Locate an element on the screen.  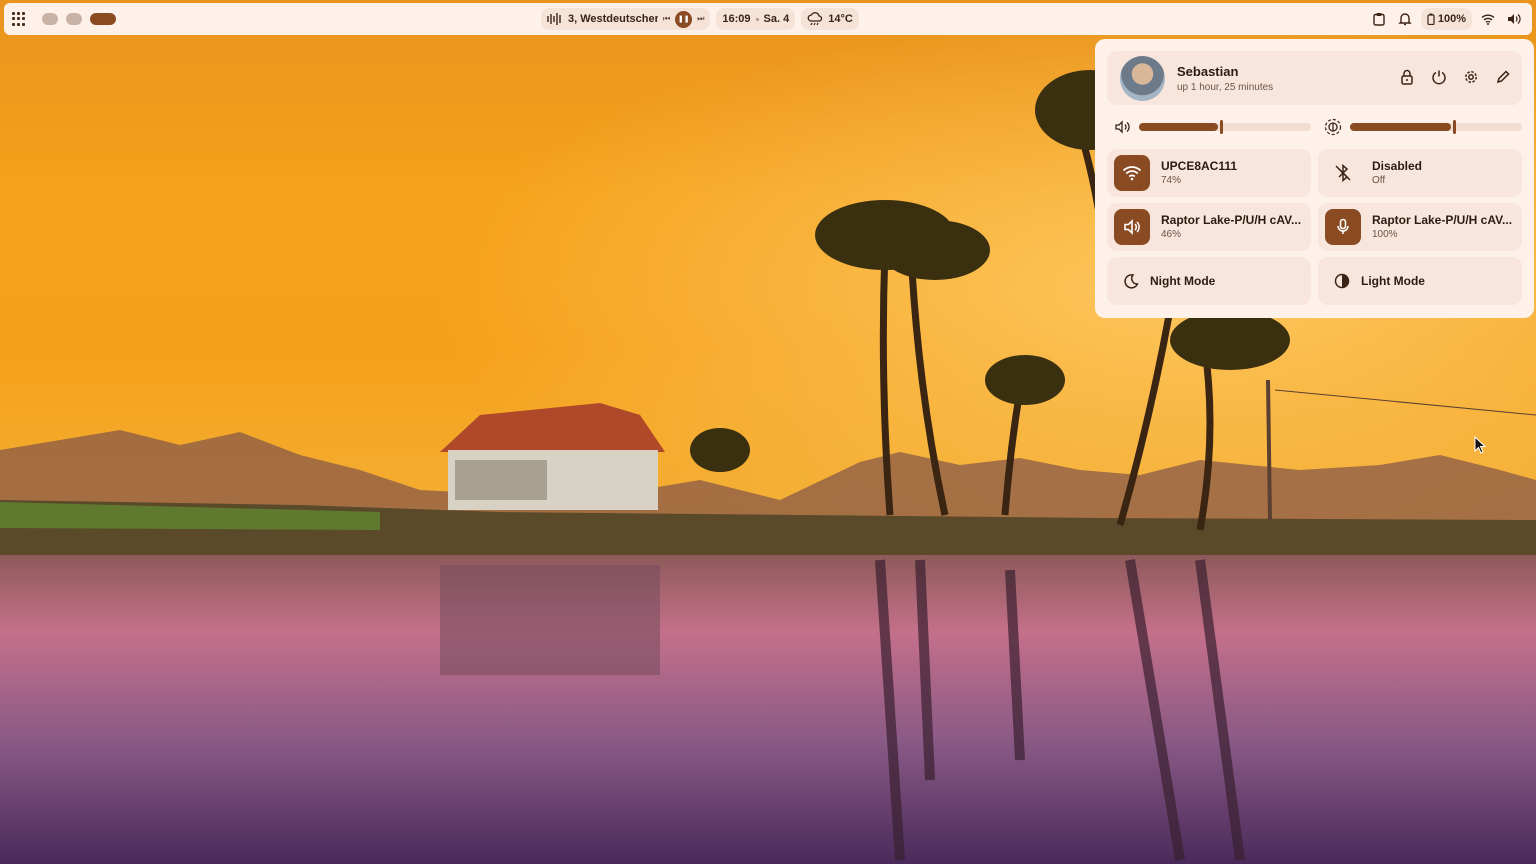
battery-level: 100% is located at coordinates (1451, 19).